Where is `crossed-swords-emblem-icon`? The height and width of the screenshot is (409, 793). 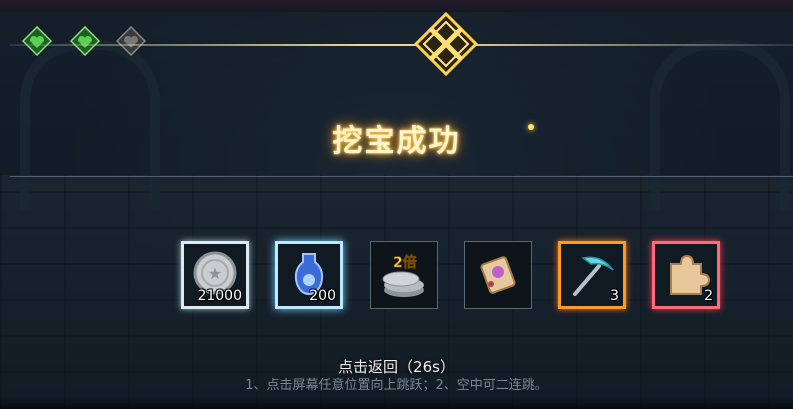 crossed-swords-emblem-icon is located at coordinates (446, 44).